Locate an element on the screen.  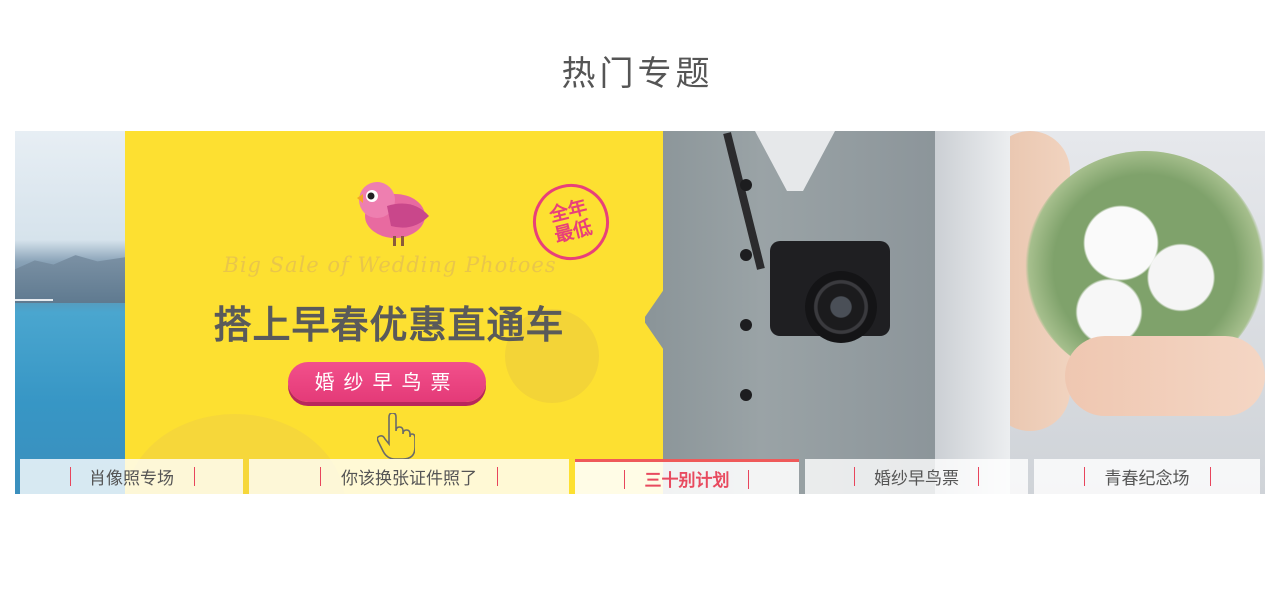
pointer-hand-icon is located at coordinates (396, 436).